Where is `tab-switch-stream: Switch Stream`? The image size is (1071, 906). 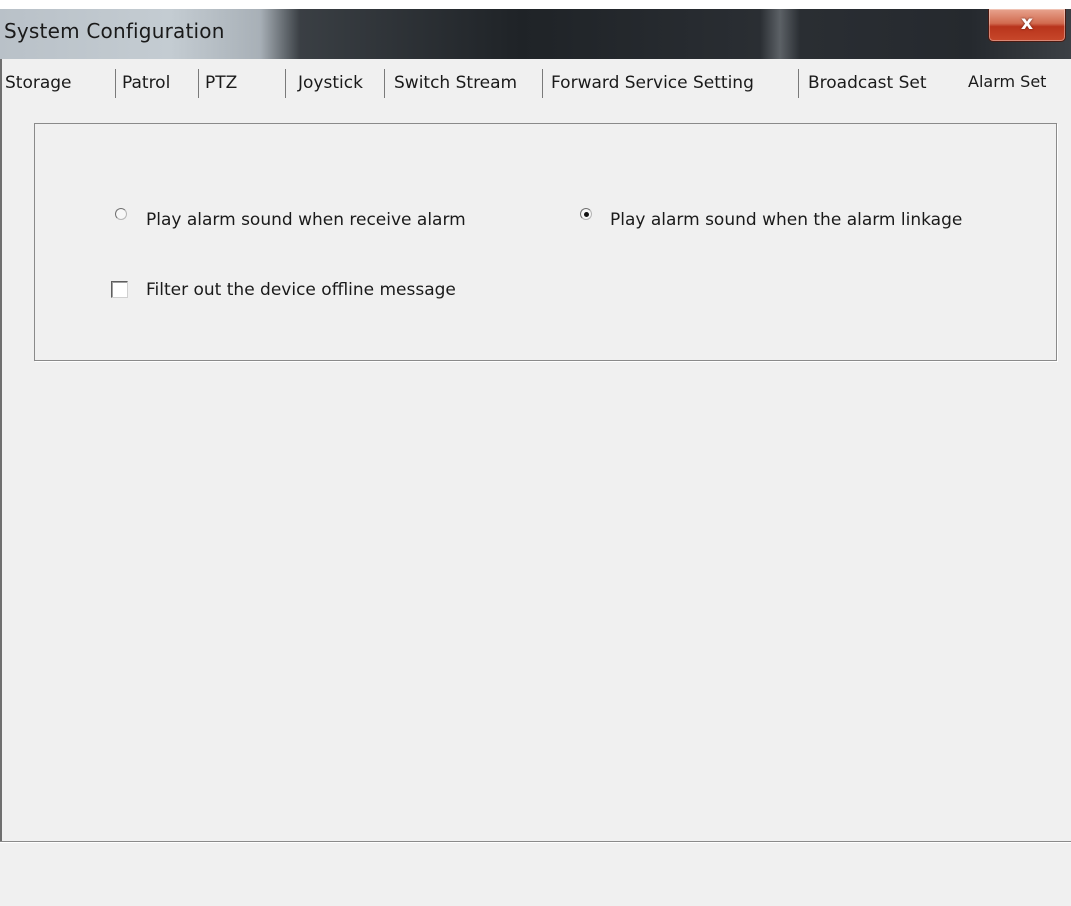
tab-switch-stream: Switch Stream is located at coordinates (464, 83).